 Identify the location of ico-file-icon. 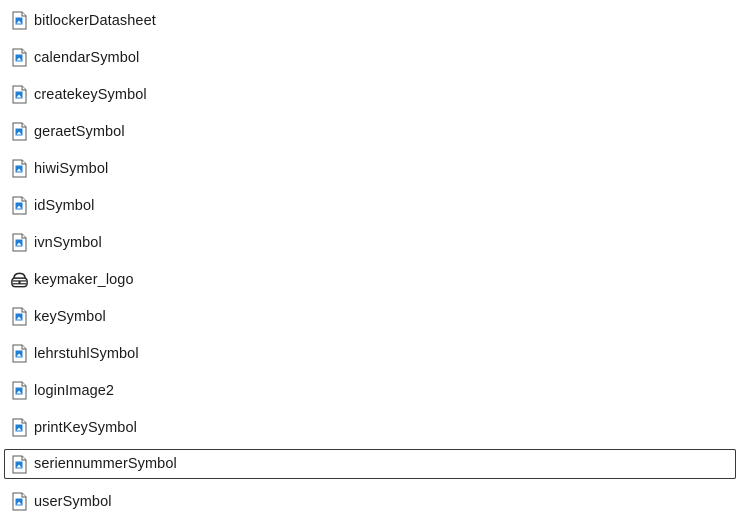
(19, 280).